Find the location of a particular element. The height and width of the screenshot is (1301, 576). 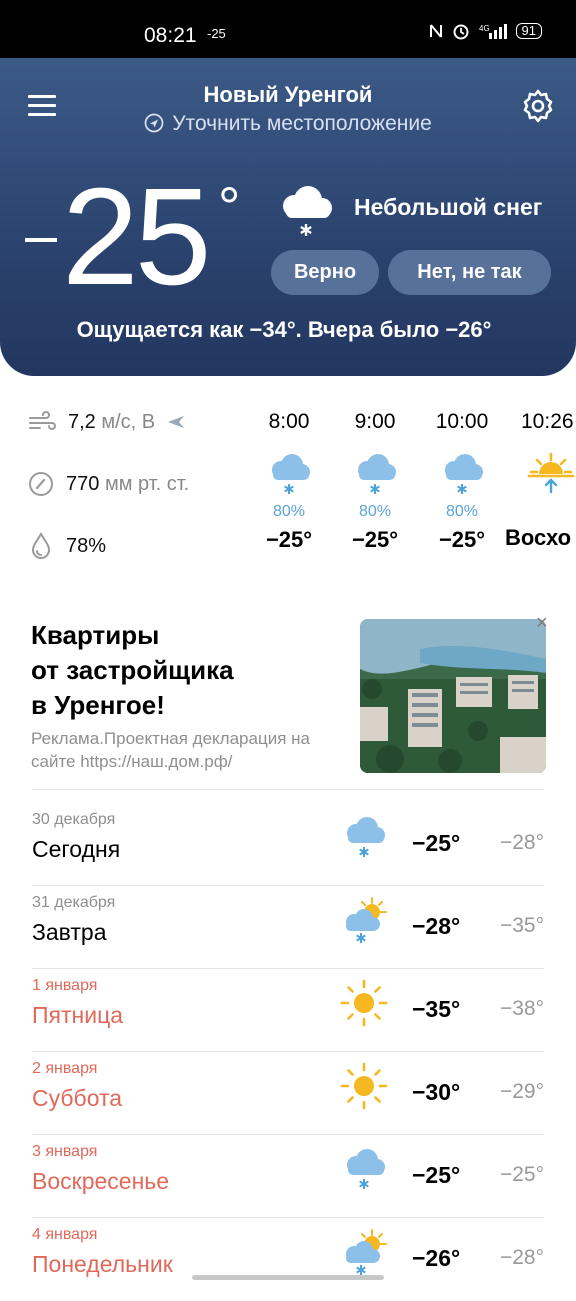

forecast-day: 30 декабря Сегодня −25° −28° is located at coordinates (288, 844).